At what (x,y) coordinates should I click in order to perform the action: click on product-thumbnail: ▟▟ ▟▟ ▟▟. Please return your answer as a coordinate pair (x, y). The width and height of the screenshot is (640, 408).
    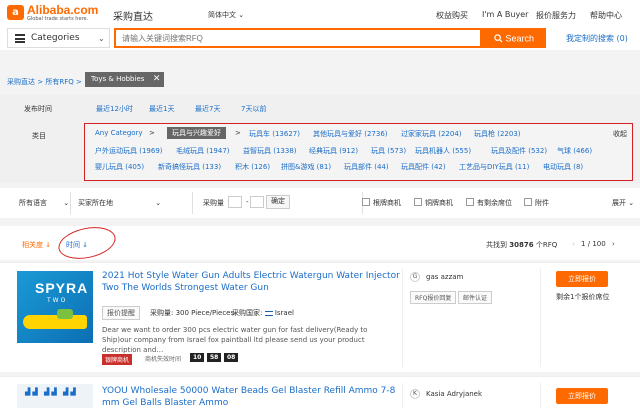
    Looking at the image, I should click on (55, 396).